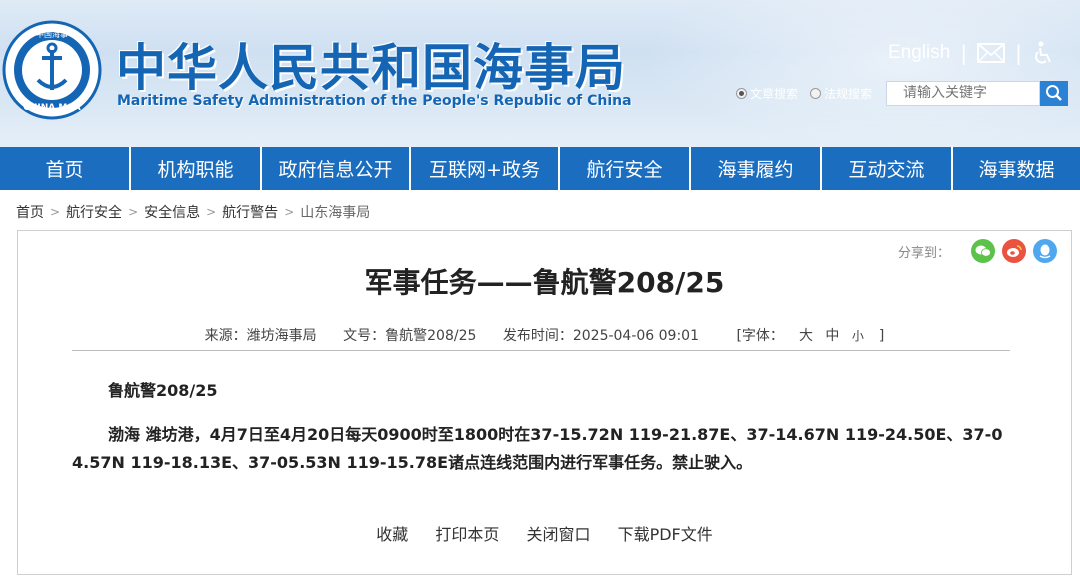 This screenshot has width=1080, height=580. I want to click on weibo-icon, so click(1014, 251).